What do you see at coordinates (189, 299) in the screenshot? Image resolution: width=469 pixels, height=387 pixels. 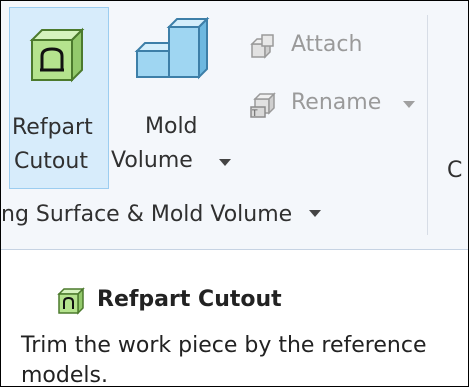 I see `tooltip-title: Refpart Cutout` at bounding box center [189, 299].